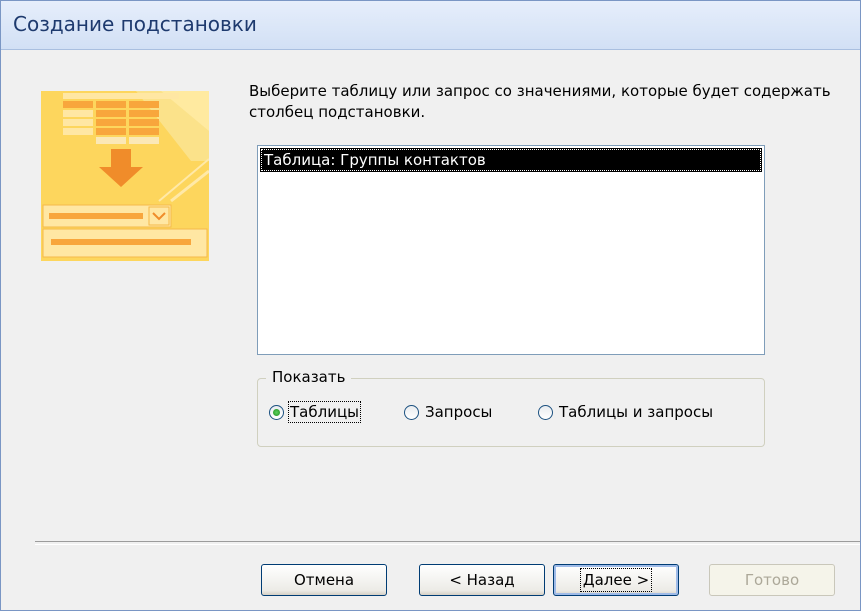 This screenshot has width=861, height=611. I want to click on radio-tables: Таблицы, so click(315, 412).